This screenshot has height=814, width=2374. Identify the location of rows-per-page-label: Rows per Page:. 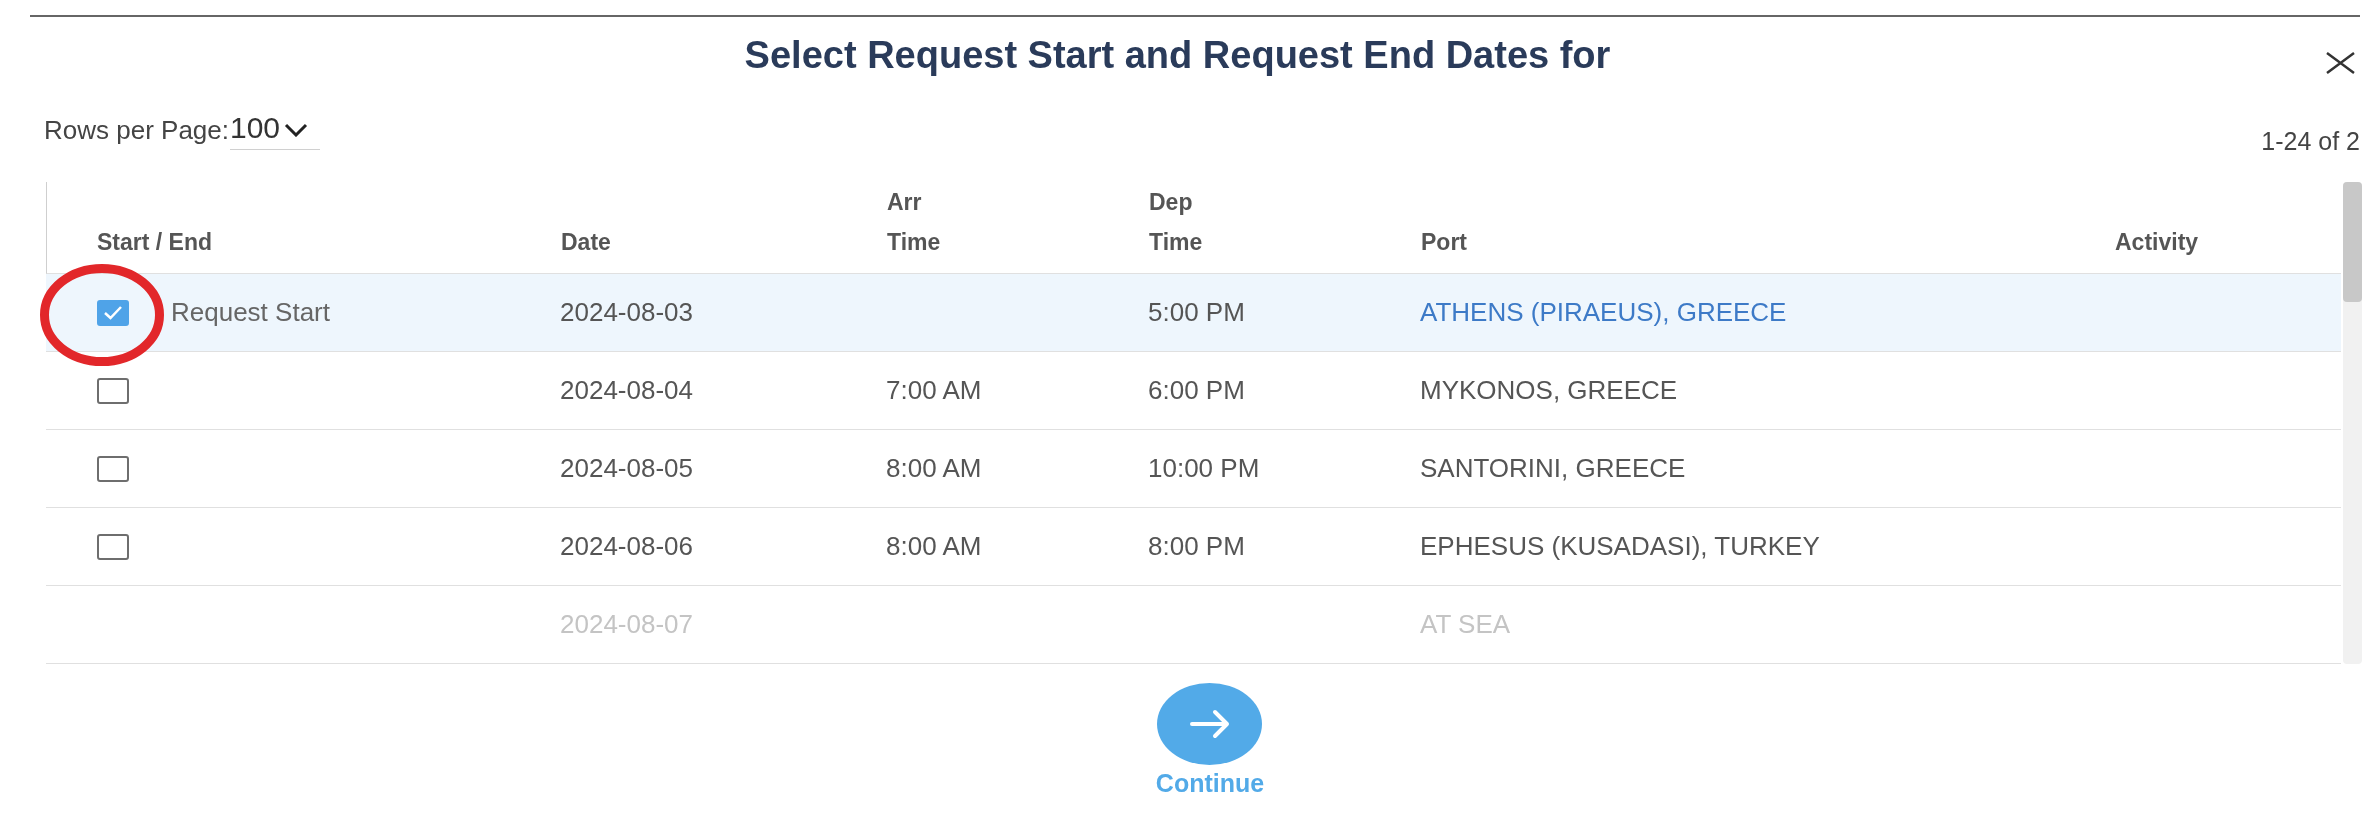
(136, 130).